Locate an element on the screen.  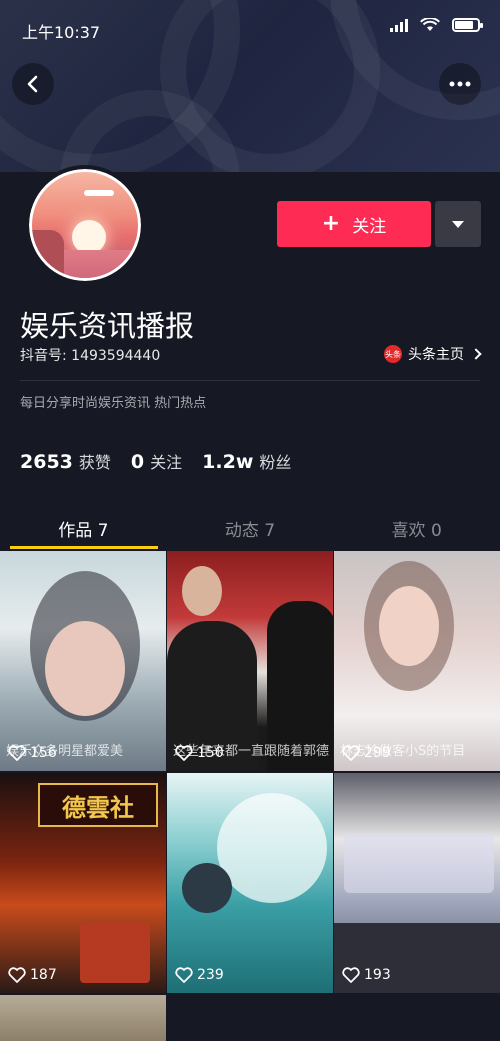
more-button is located at coordinates (460, 84).